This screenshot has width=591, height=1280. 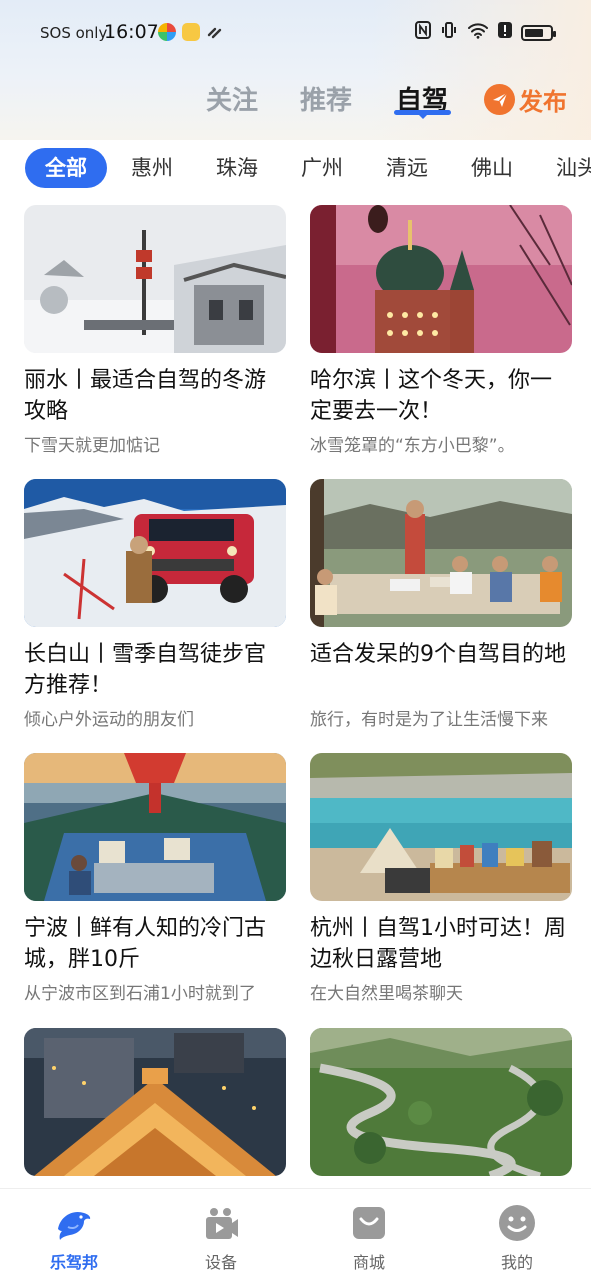 What do you see at coordinates (423, 116) in the screenshot?
I see `active-tab-caret` at bounding box center [423, 116].